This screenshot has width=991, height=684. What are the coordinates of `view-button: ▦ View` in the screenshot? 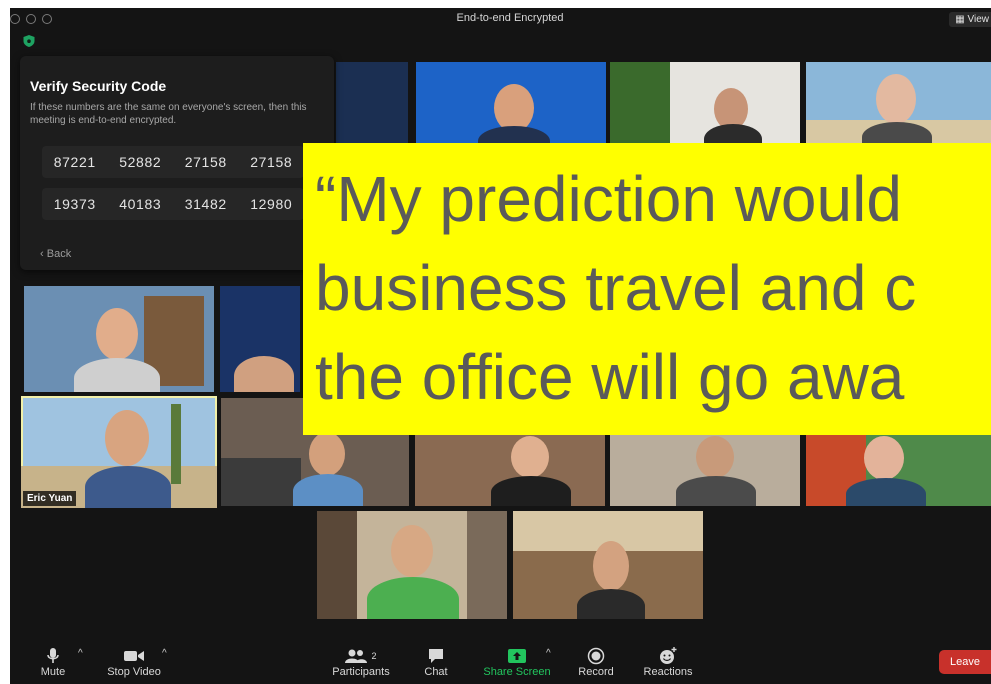 It's located at (970, 19).